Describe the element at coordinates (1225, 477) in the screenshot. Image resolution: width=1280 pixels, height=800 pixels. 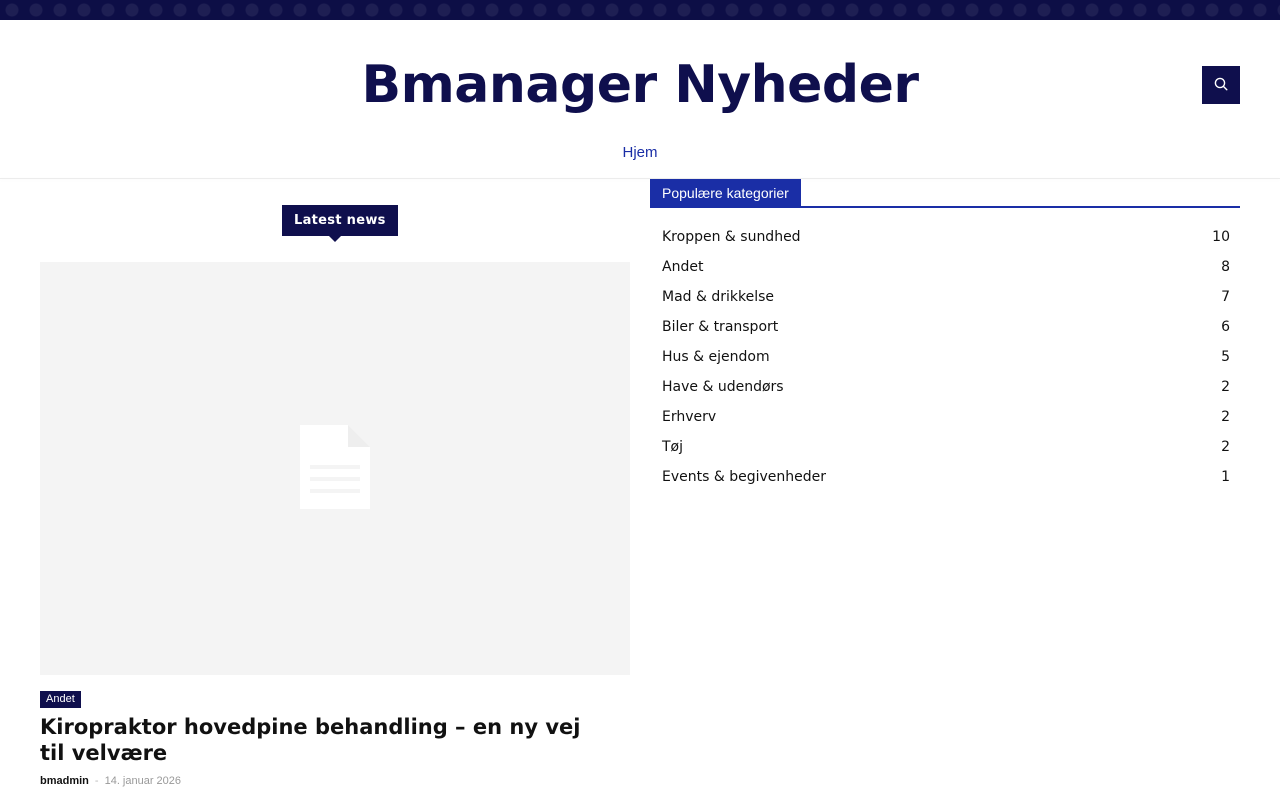
I see `category-count: 1` at that location.